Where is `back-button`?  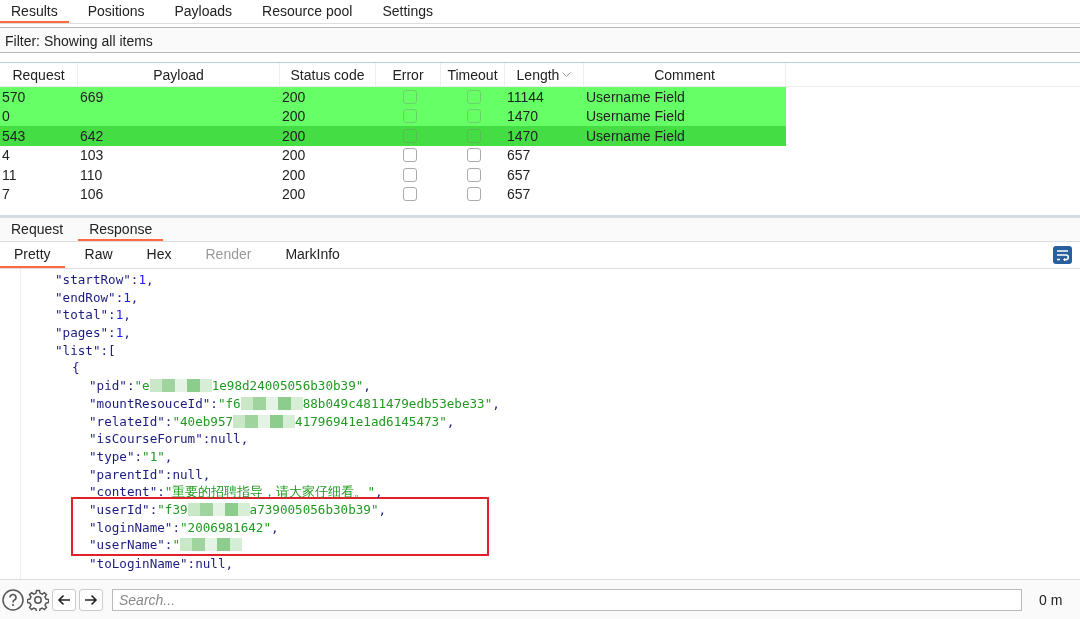 back-button is located at coordinates (64, 599).